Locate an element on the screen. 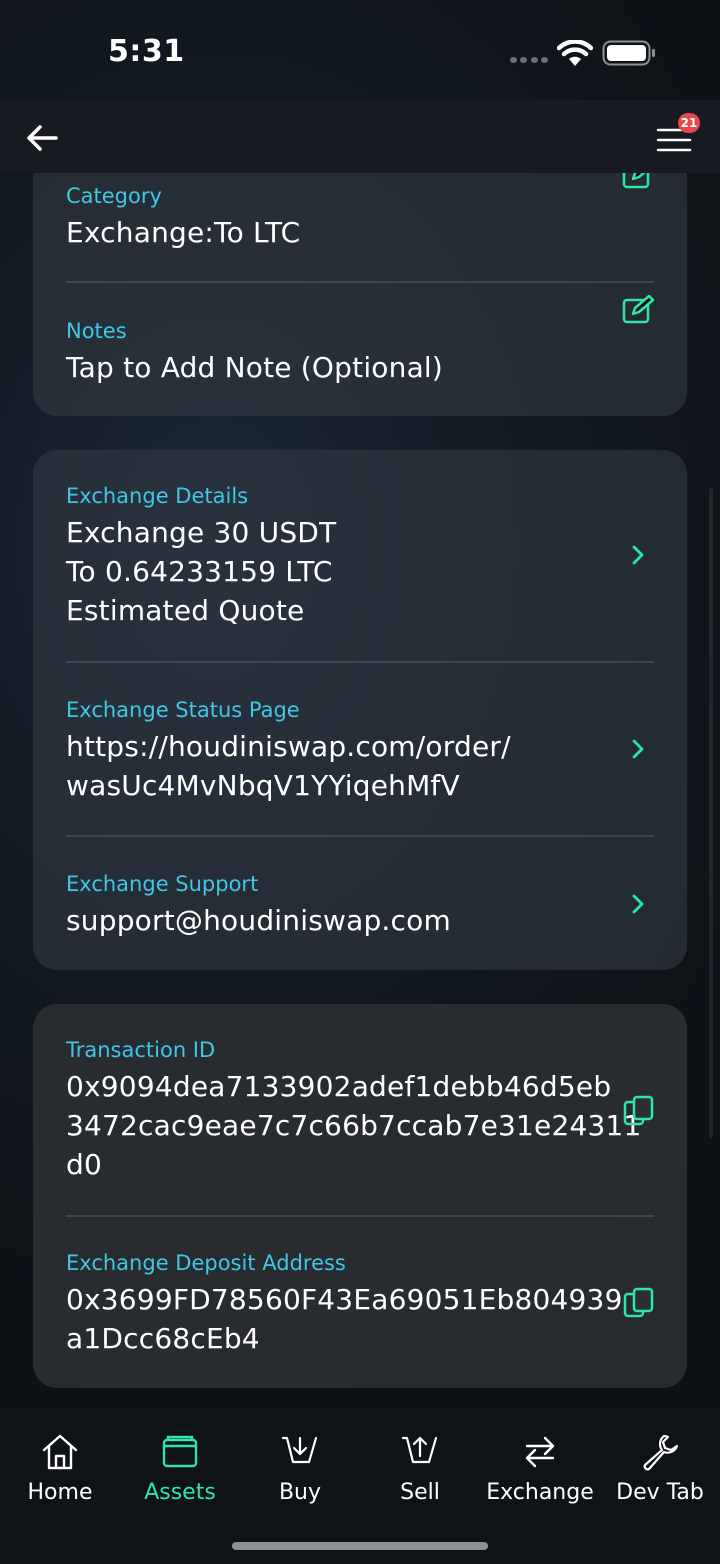 The height and width of the screenshot is (1564, 720). buy-icon is located at coordinates (299, 1450).